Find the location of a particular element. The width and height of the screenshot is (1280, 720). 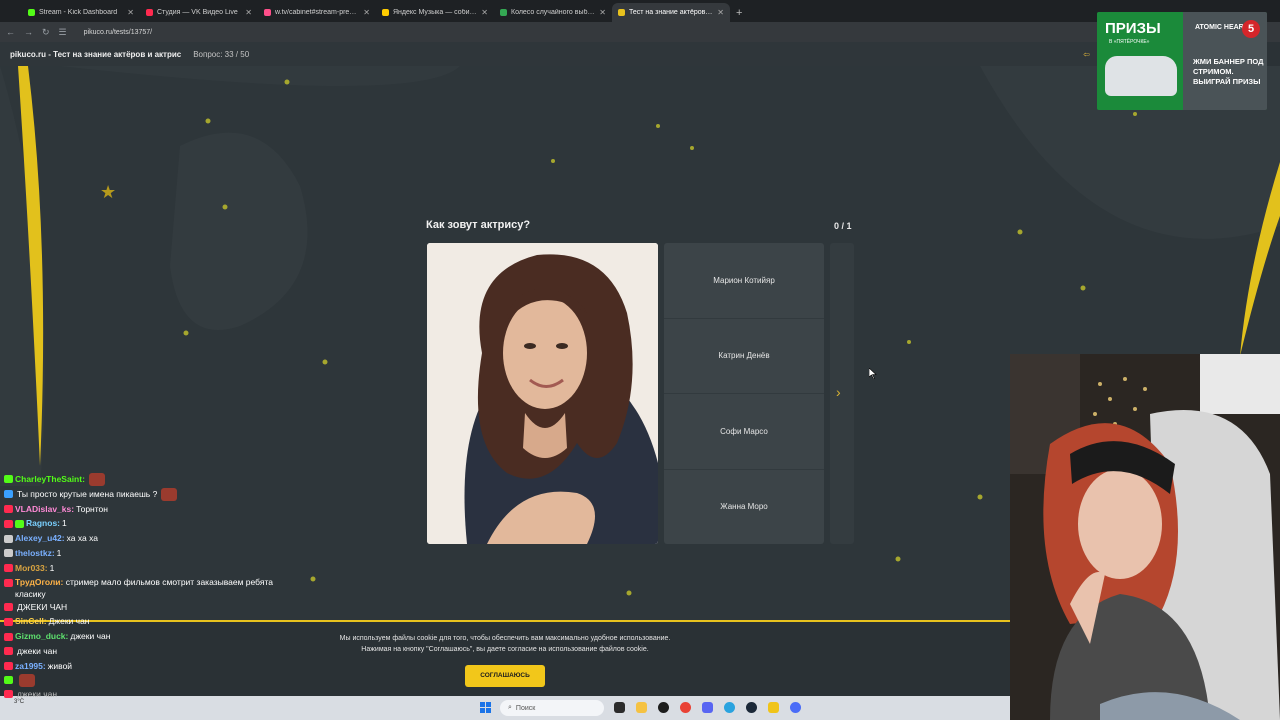

wheel-icon is located at coordinates (503, 12).